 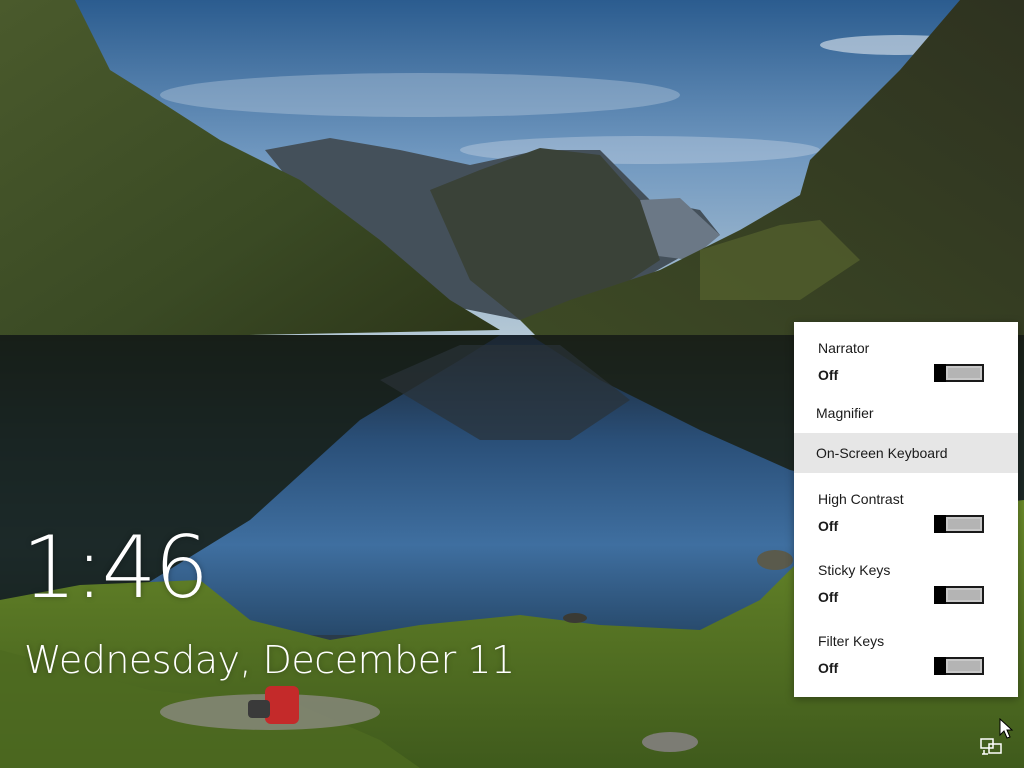 I want to click on sticky-keys-option: Sticky Keys Off, so click(x=906, y=579).